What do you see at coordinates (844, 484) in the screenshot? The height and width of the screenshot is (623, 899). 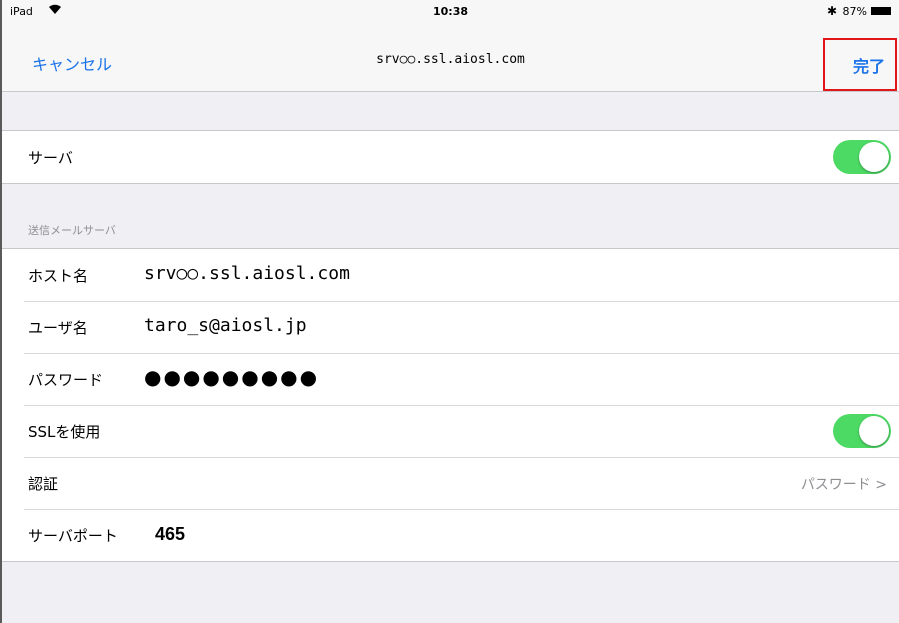 I see `auth-value: パスワード >` at bounding box center [844, 484].